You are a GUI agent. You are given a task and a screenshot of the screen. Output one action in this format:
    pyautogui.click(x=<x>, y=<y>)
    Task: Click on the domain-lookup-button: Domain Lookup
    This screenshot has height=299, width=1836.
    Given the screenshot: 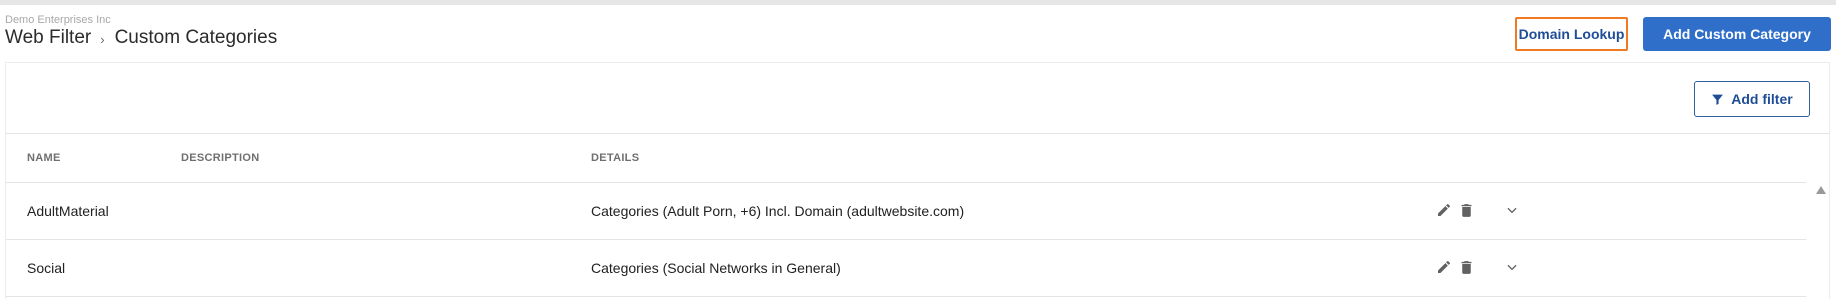 What is the action you would take?
    pyautogui.click(x=1571, y=34)
    